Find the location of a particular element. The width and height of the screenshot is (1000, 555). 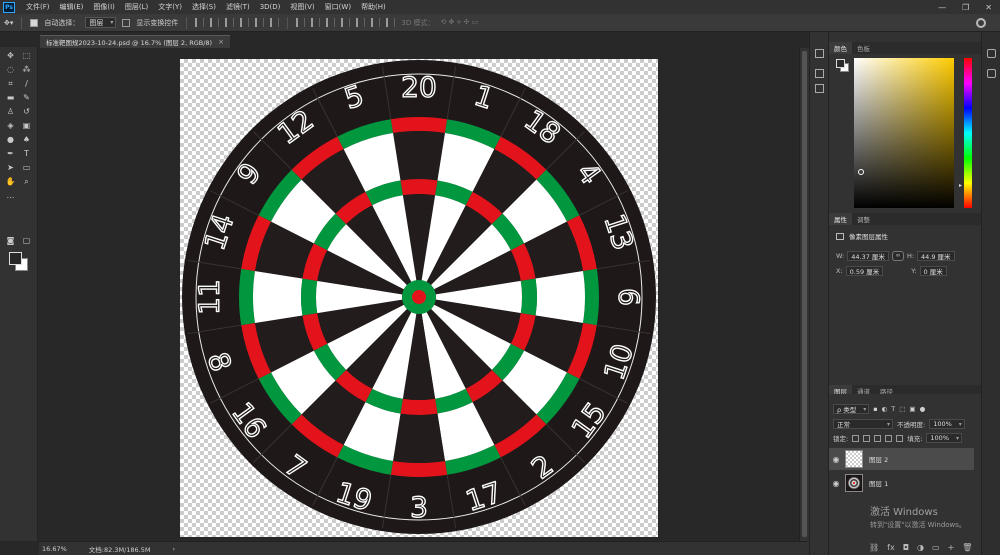

foreground-color-chip is located at coordinates (840, 63).